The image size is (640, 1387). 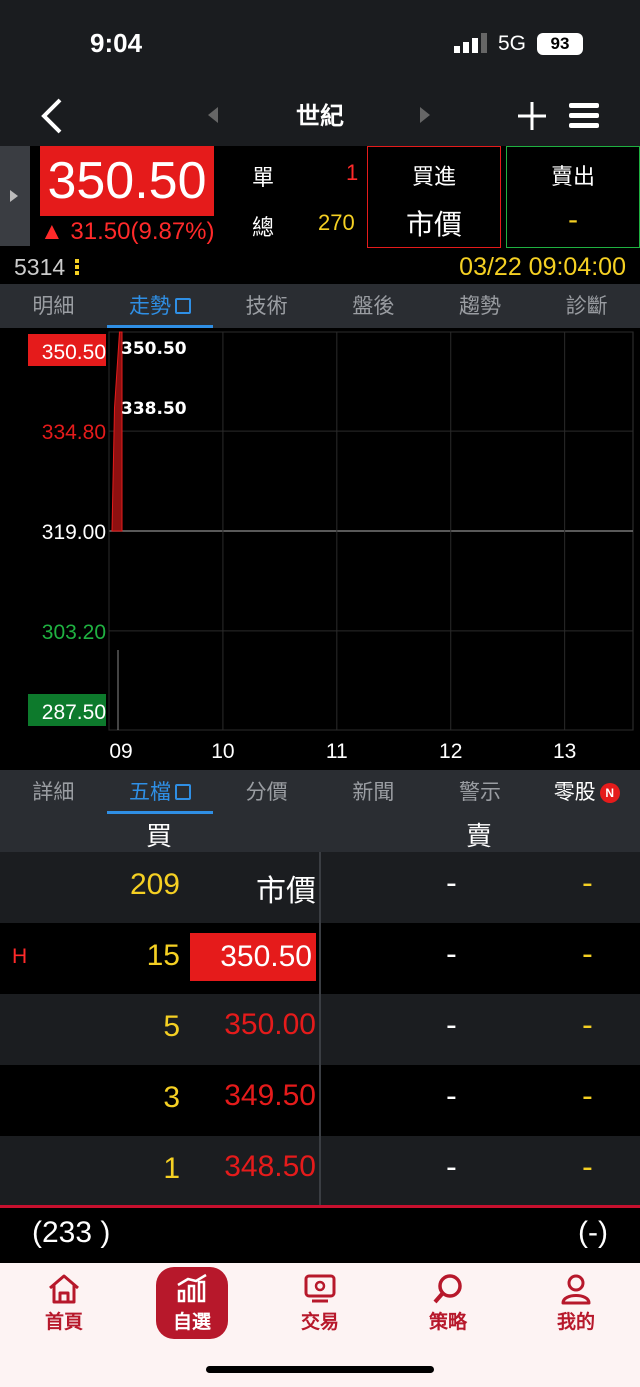 What do you see at coordinates (270, 1024) in the screenshot?
I see `bid-price: 350.00` at bounding box center [270, 1024].